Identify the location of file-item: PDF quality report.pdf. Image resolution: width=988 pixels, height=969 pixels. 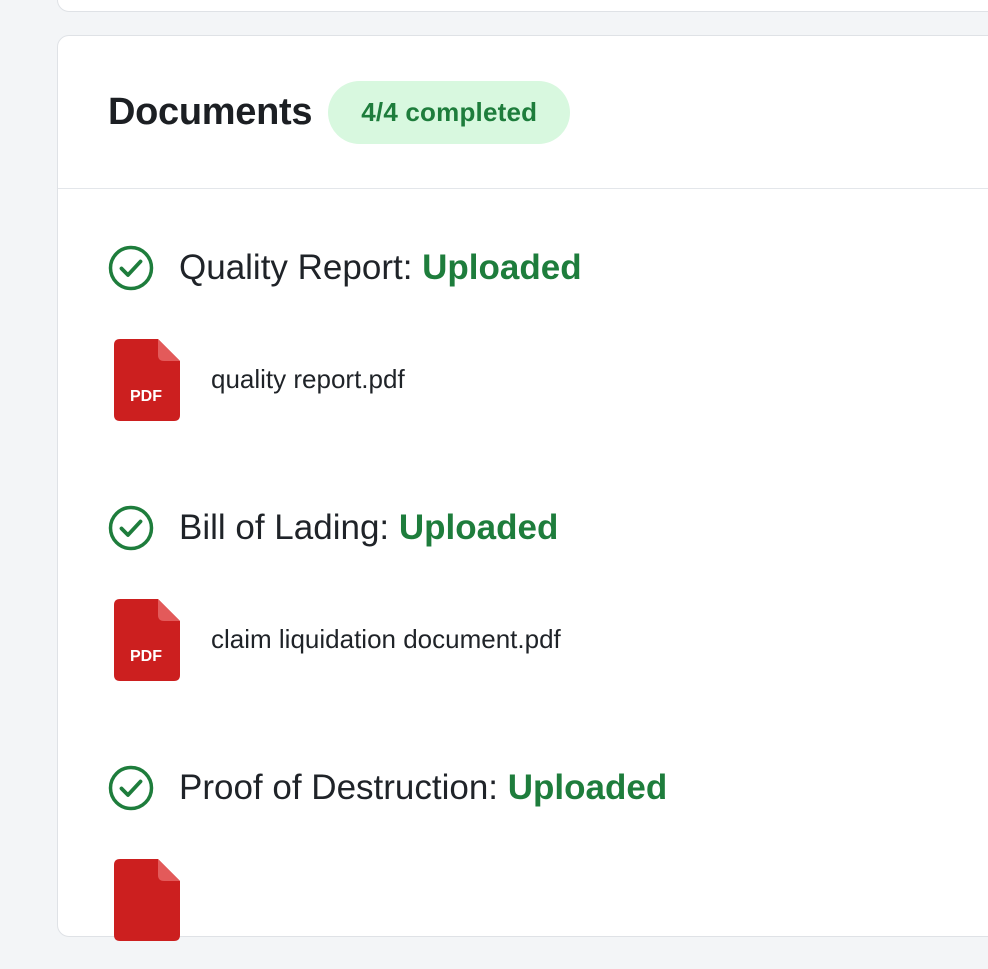
(259, 380).